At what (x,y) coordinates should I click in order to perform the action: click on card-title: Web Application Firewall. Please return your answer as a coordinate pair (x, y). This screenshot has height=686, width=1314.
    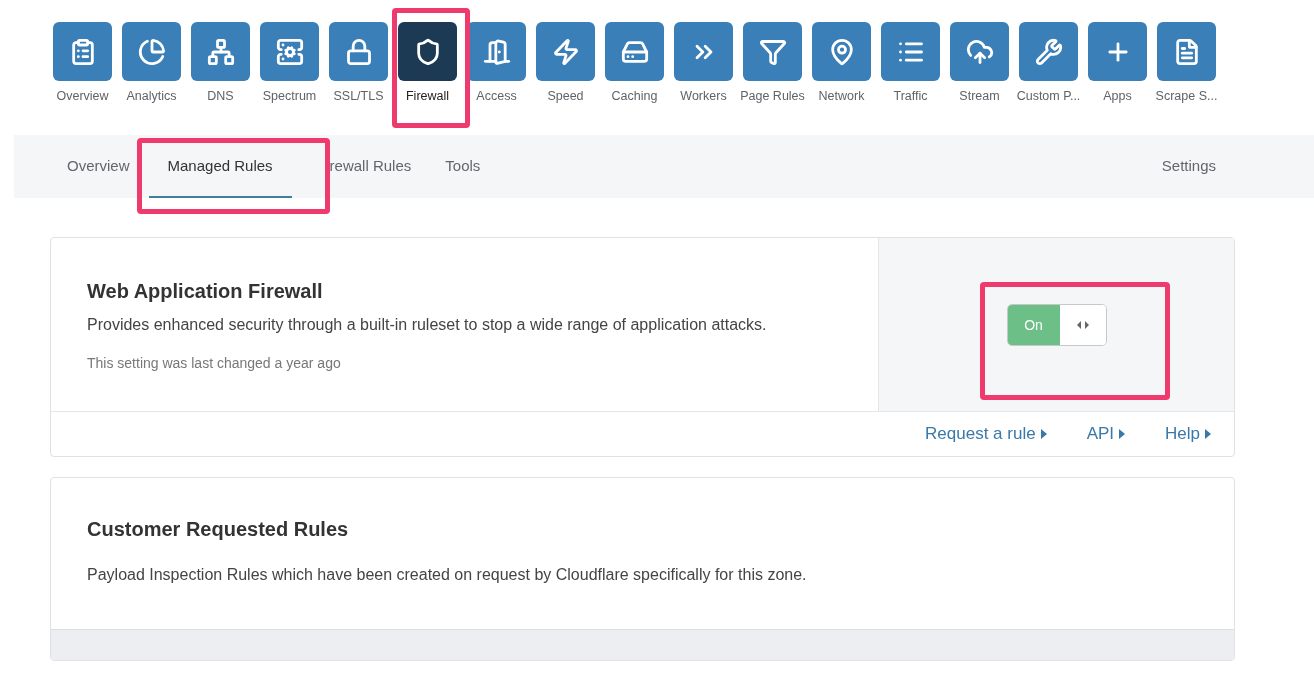
    Looking at the image, I should click on (205, 291).